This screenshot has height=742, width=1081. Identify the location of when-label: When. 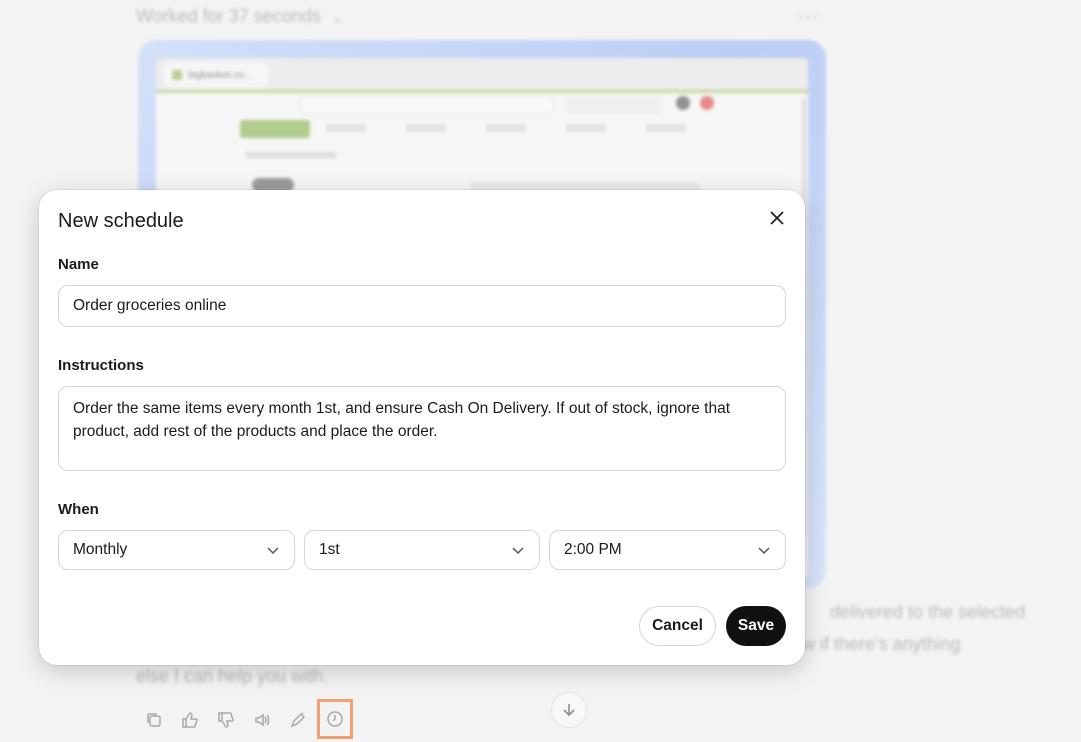
(78, 509).